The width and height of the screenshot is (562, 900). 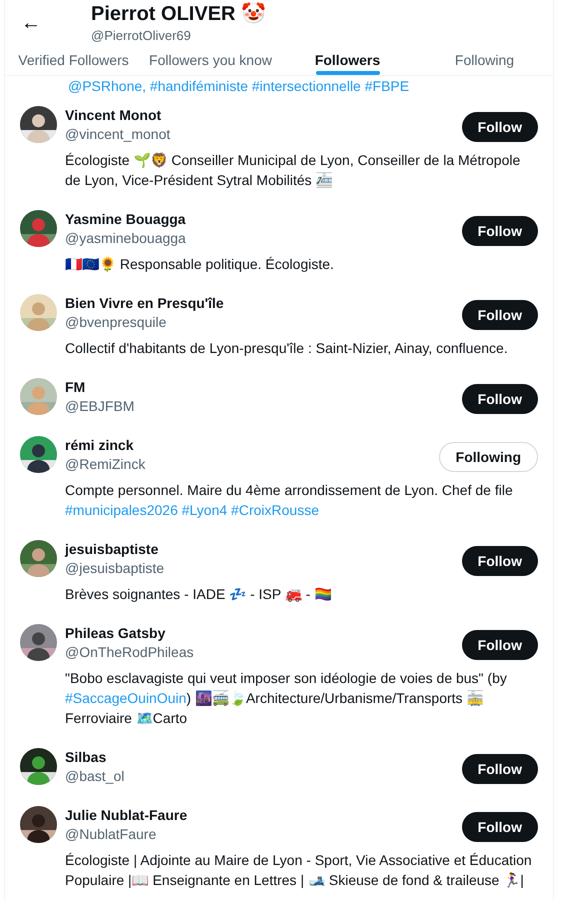 I want to click on user-name: Yasmine Bouagga, so click(x=125, y=219).